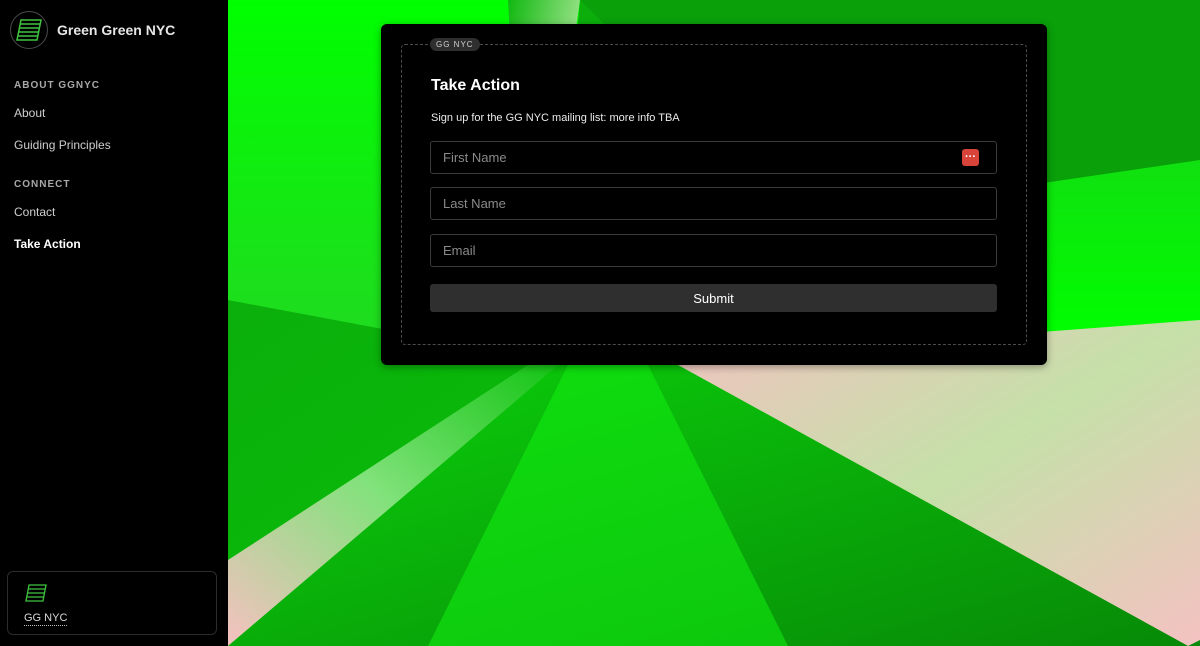 This screenshot has width=1200, height=646. I want to click on footer-card: GG NYC, so click(112, 603).